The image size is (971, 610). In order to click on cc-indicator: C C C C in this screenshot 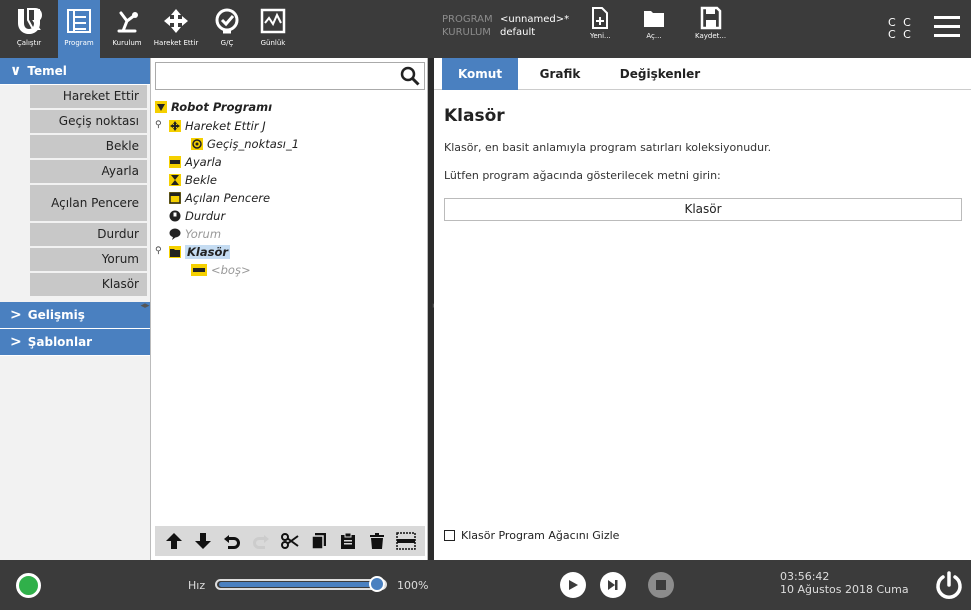, I will do `click(900, 28)`.